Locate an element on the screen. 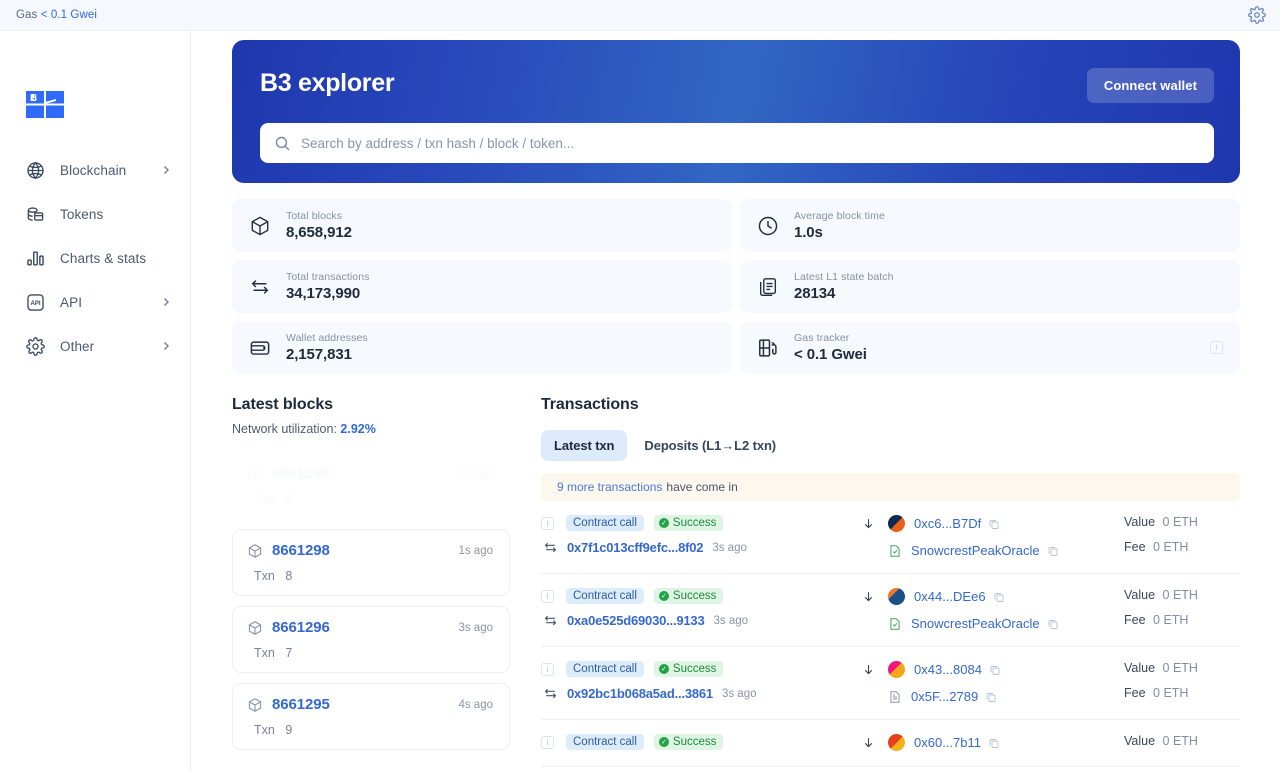 The image size is (1280, 771). stat-card-latest-l1-state-batch: Latest L1 state batch 28134 is located at coordinates (990, 286).